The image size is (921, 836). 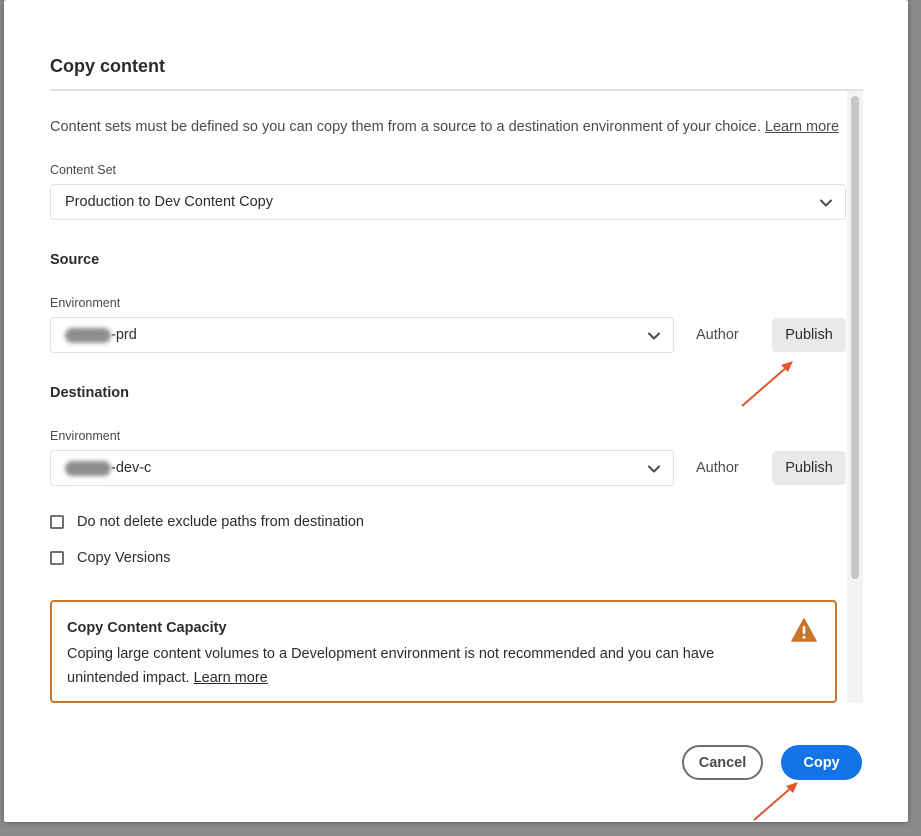 I want to click on destination-environment-label: Environment, so click(x=85, y=436).